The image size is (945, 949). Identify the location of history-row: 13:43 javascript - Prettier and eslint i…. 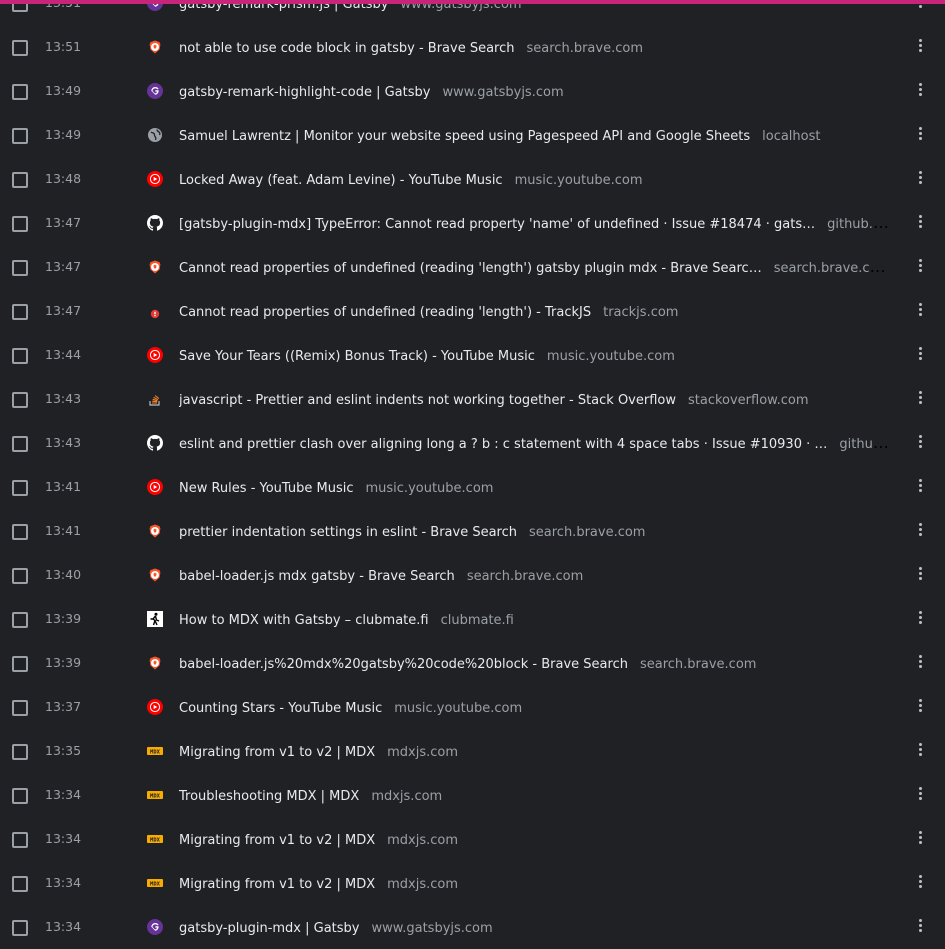
(472, 399).